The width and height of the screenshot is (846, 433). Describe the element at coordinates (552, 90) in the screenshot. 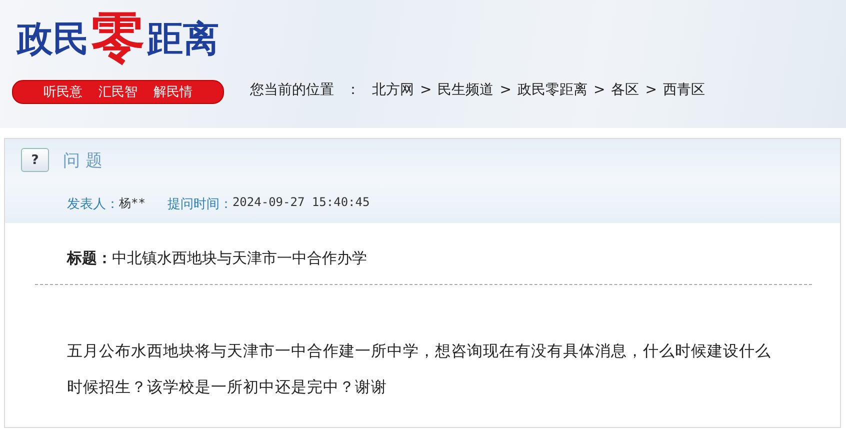

I see `breadcrumb-link: 政民零距离` at that location.